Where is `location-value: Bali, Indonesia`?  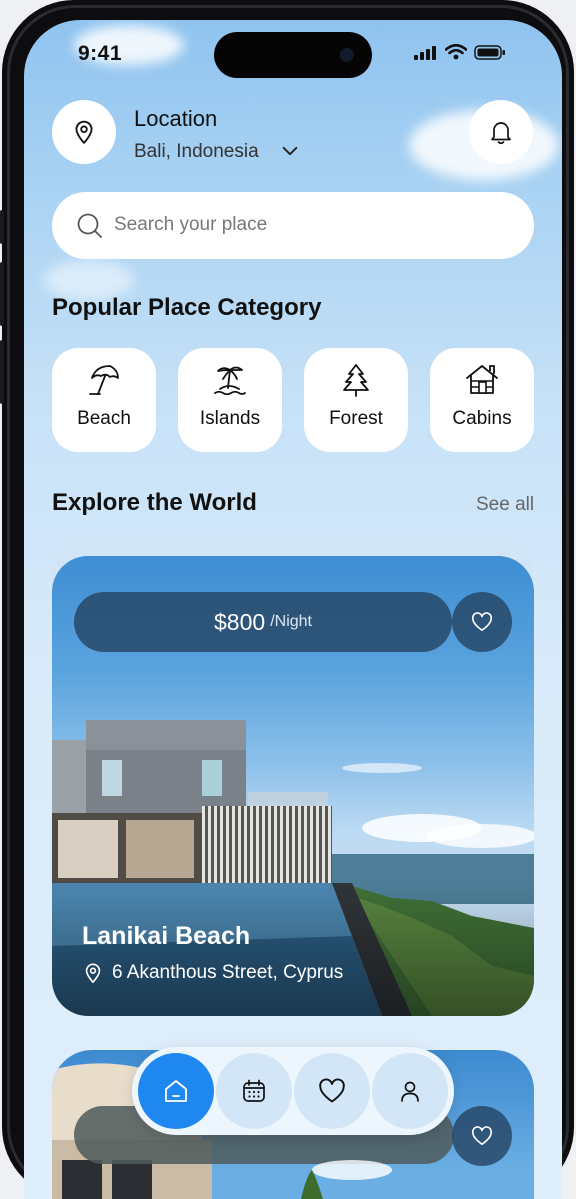 location-value: Bali, Indonesia is located at coordinates (196, 152).